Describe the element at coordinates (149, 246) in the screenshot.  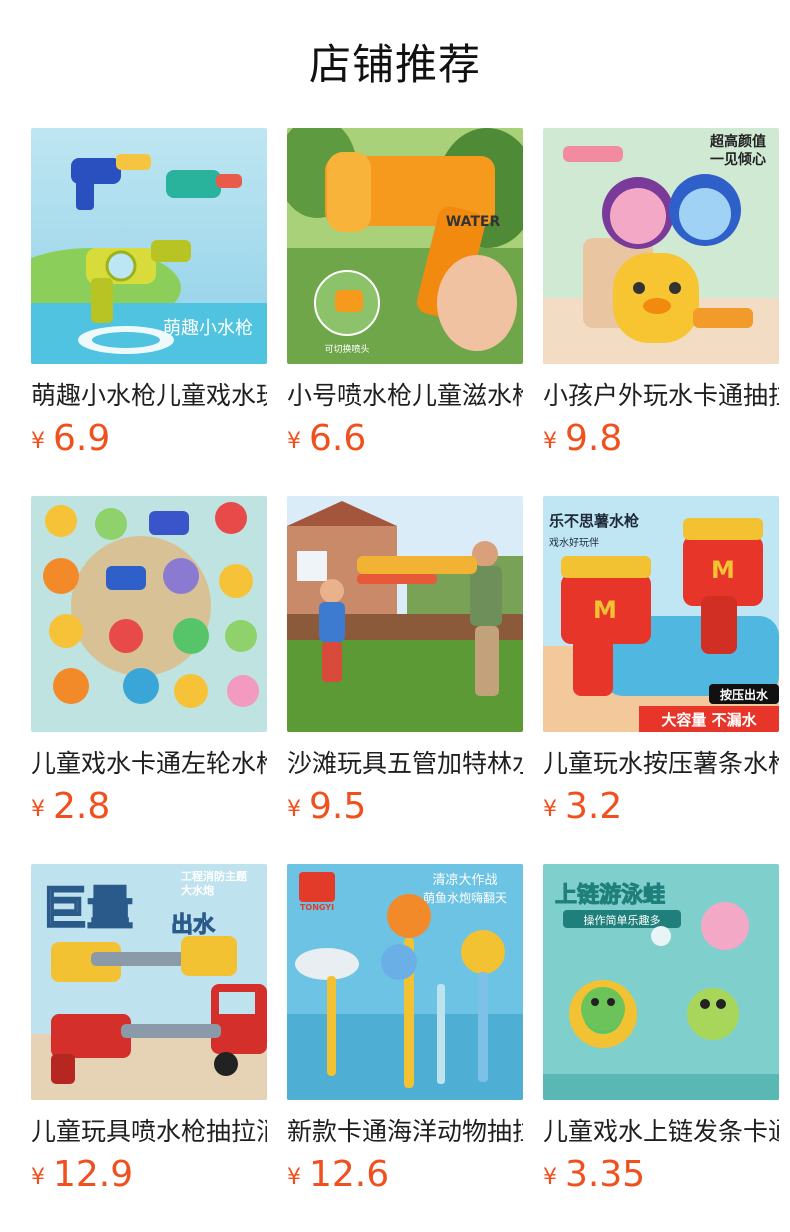
I see `water-gun-set-image: 萌趣小水枪` at that location.